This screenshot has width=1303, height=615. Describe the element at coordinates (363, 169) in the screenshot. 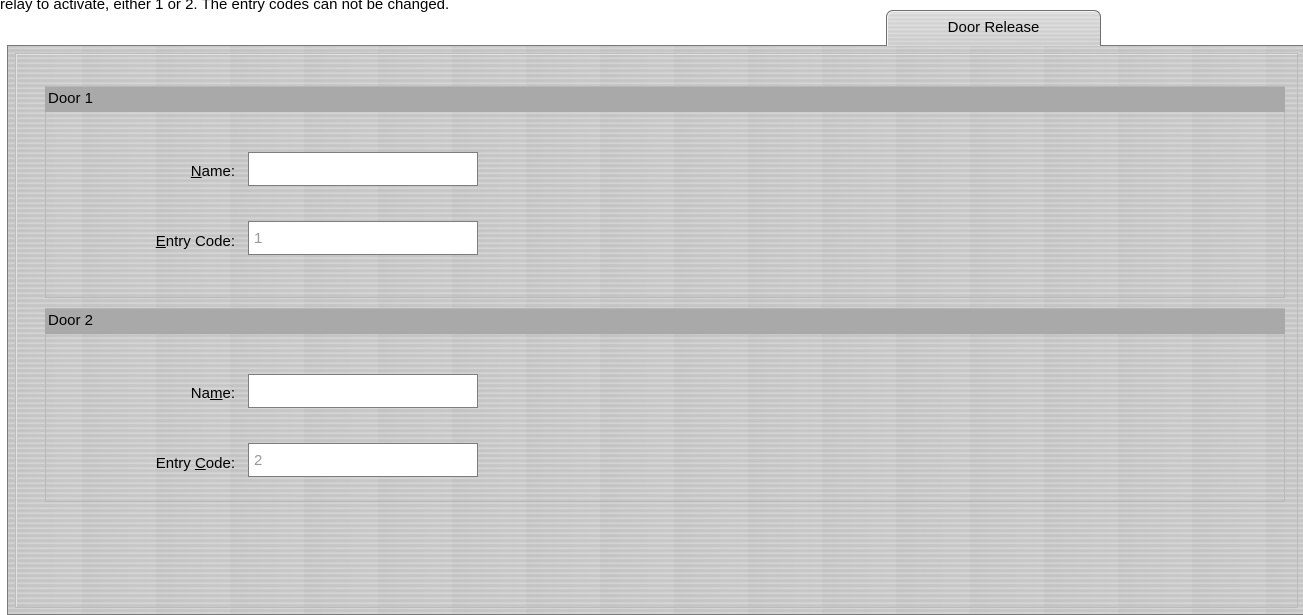

I see `door1-name-field` at that location.